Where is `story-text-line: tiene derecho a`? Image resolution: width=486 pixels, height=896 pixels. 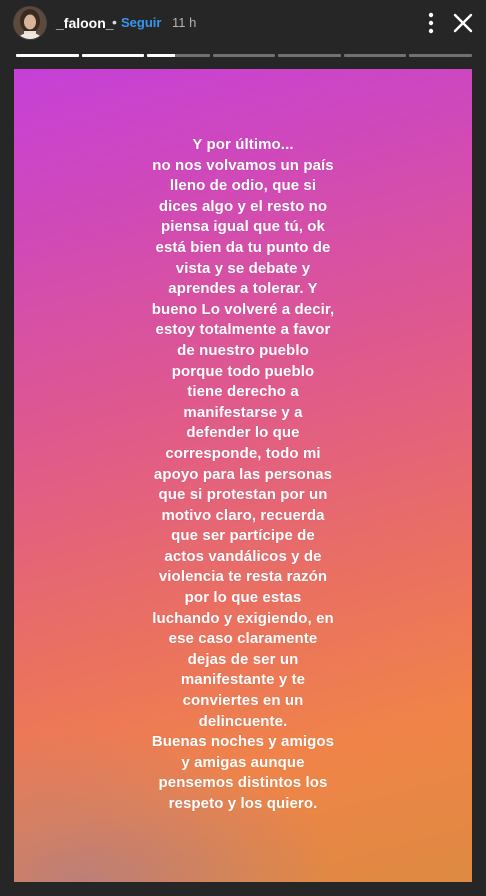 story-text-line: tiene derecho a is located at coordinates (243, 392).